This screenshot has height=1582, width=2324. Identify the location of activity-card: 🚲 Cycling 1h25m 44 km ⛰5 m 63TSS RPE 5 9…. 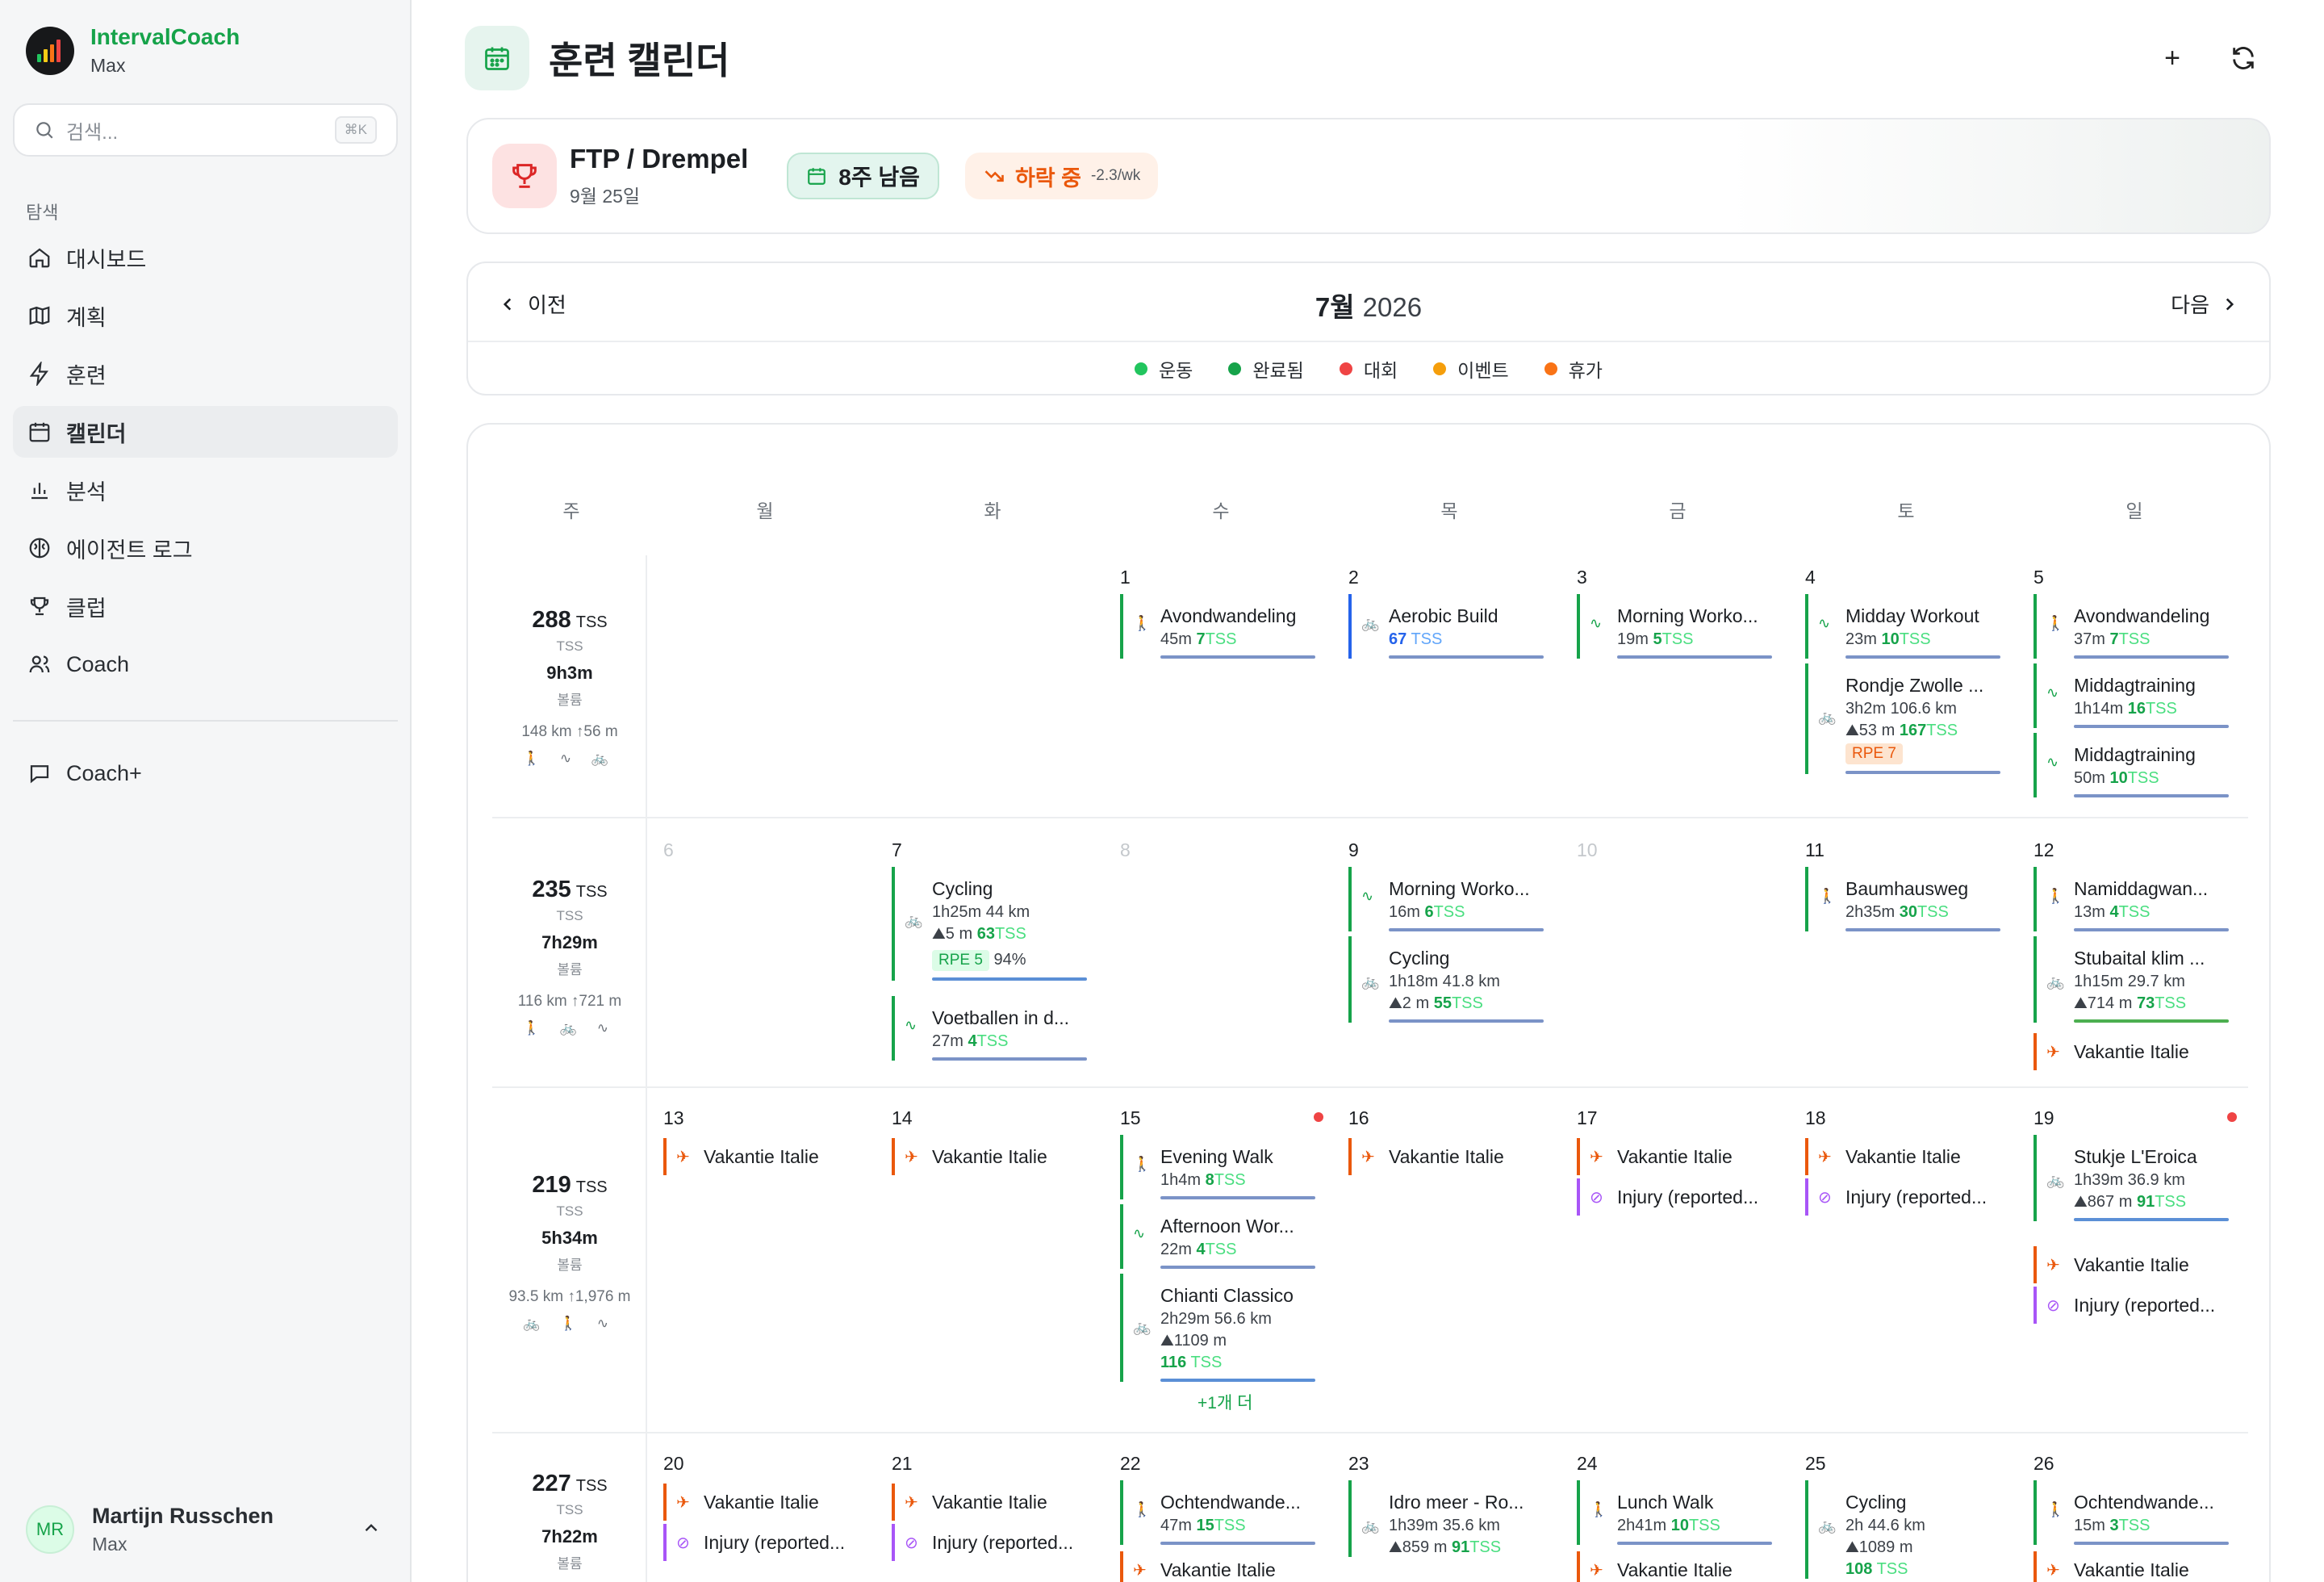
(989, 924).